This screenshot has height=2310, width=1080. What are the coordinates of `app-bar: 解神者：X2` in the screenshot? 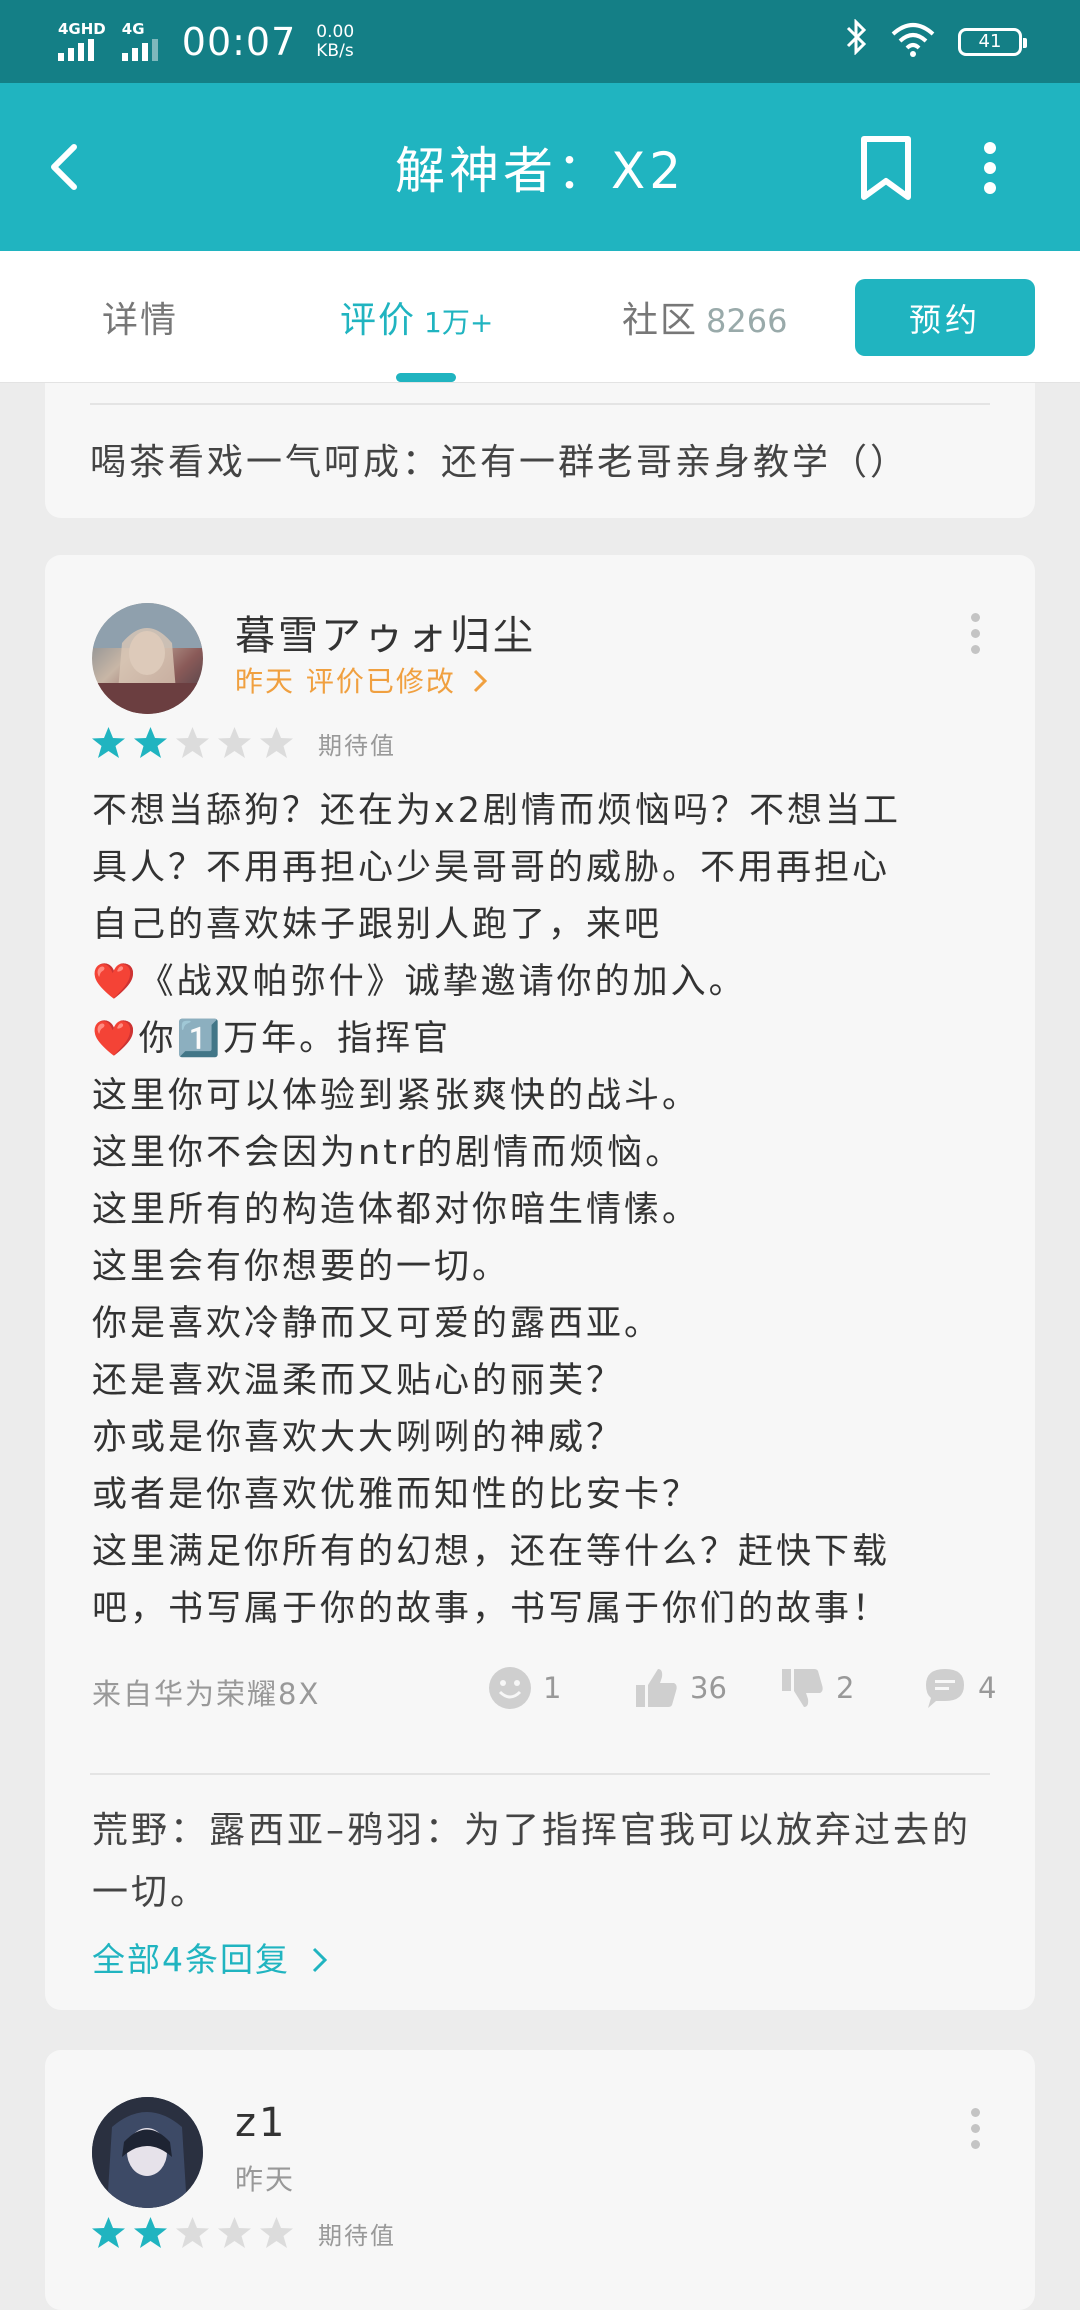 It's located at (540, 167).